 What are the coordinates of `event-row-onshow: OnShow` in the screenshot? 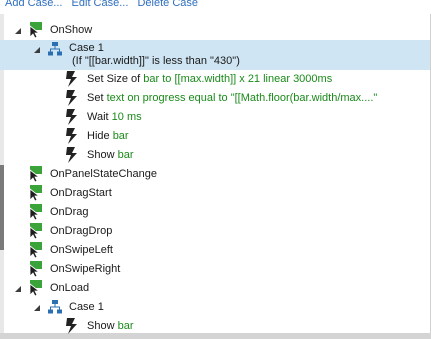 It's located at (215, 30).